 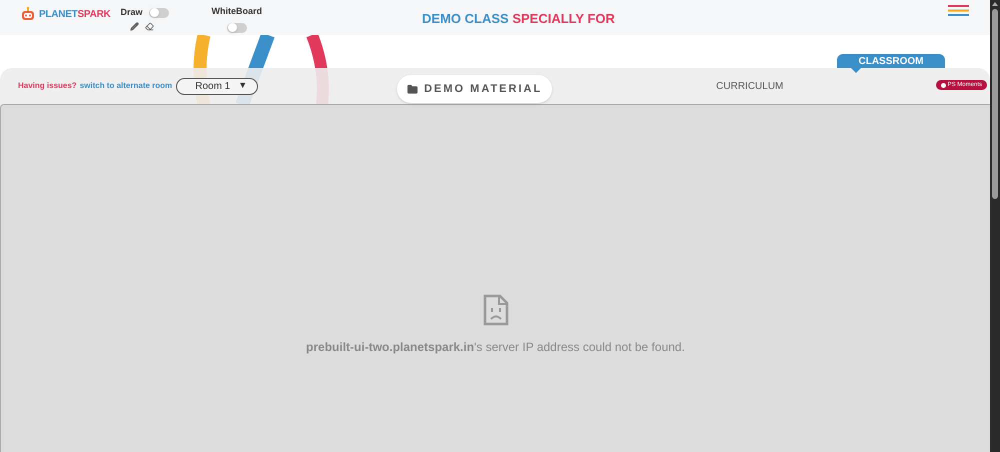 I want to click on scrollbar, so click(x=995, y=226).